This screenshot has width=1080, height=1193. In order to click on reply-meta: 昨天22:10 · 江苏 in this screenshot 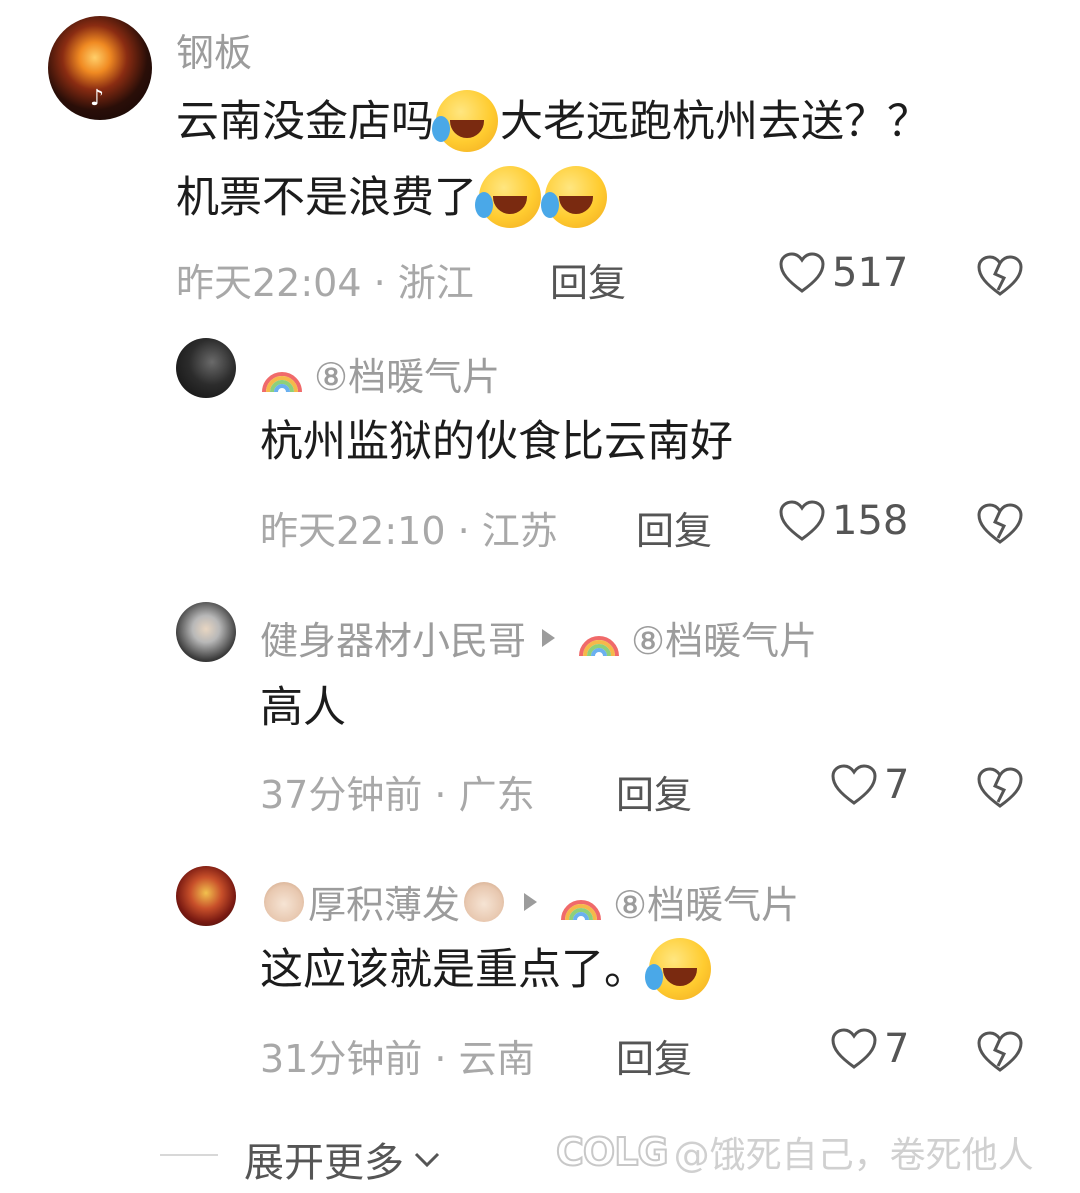, I will do `click(409, 531)`.